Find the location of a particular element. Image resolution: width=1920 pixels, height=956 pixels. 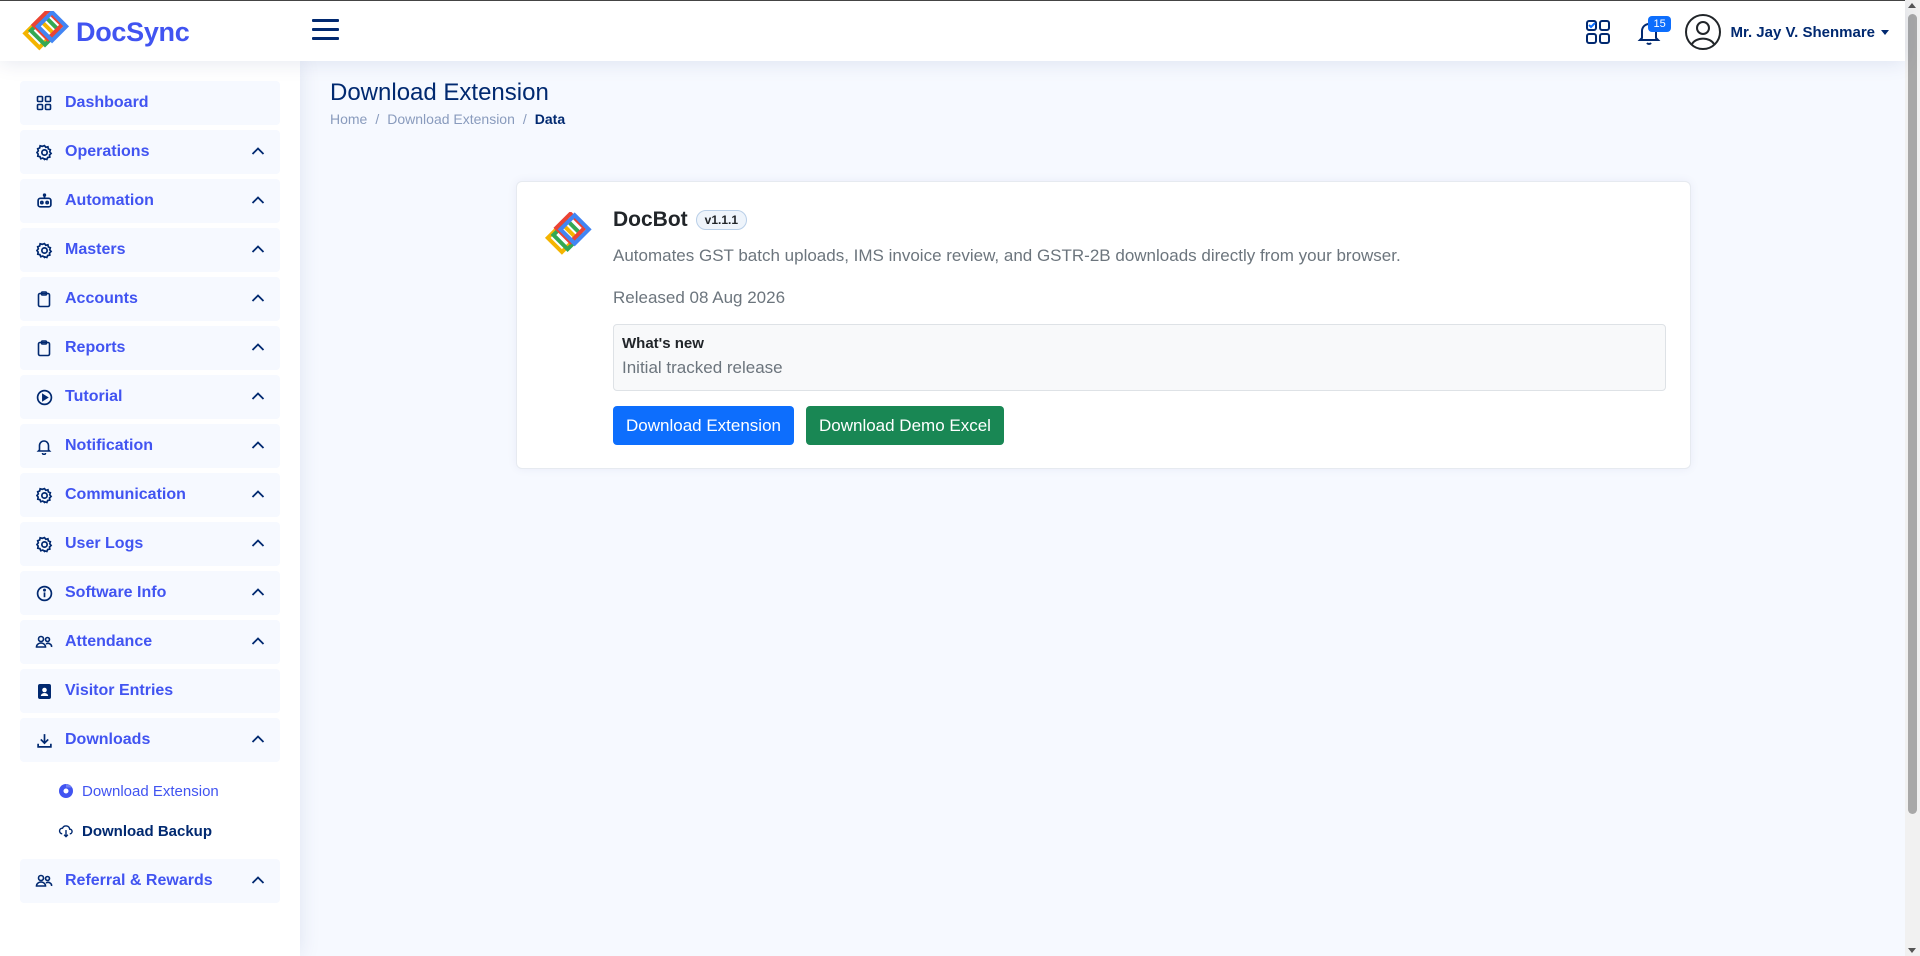

release-date: Released 08 Aug 2026 is located at coordinates (699, 297).